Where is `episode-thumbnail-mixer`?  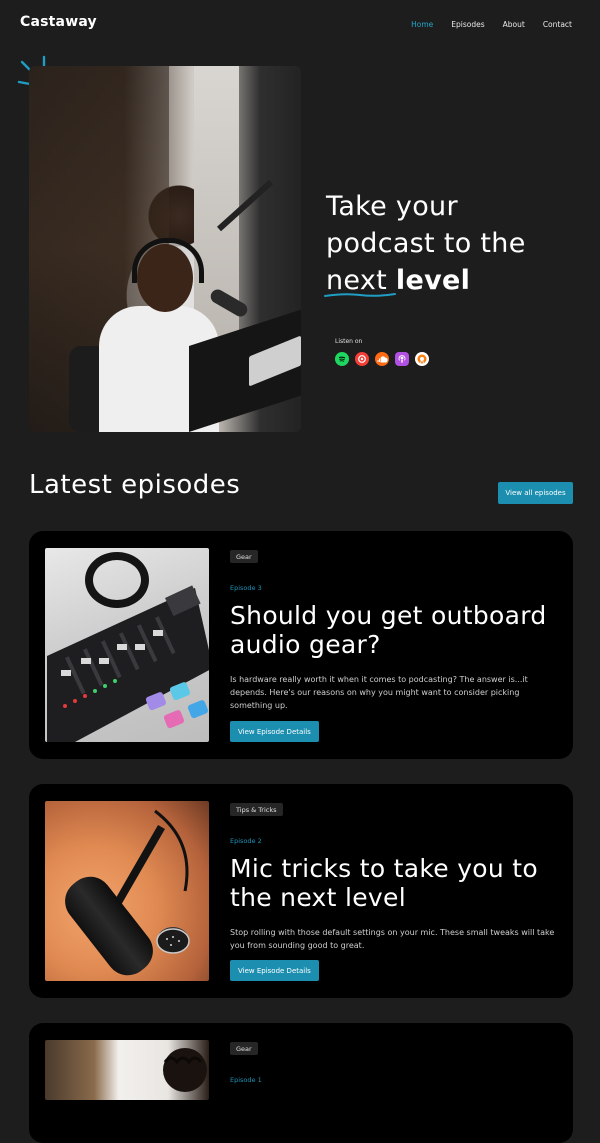
episode-thumbnail-mixer is located at coordinates (127, 645).